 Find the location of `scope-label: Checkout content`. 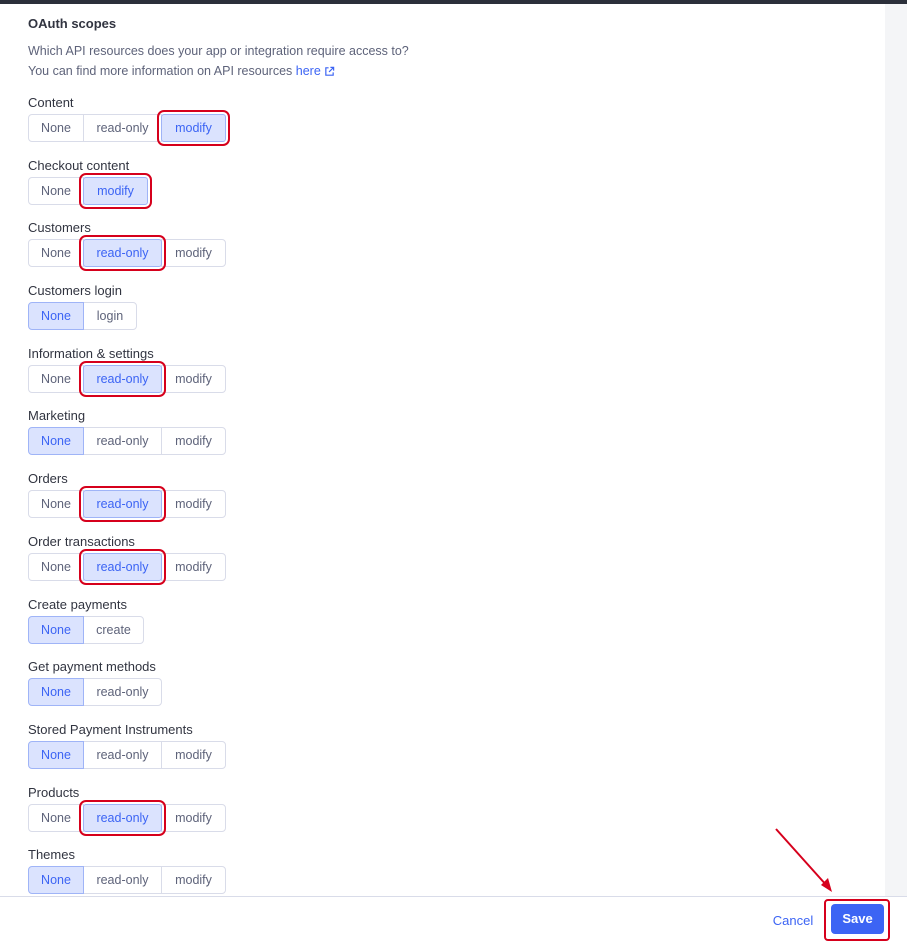

scope-label: Checkout content is located at coordinates (79, 165).